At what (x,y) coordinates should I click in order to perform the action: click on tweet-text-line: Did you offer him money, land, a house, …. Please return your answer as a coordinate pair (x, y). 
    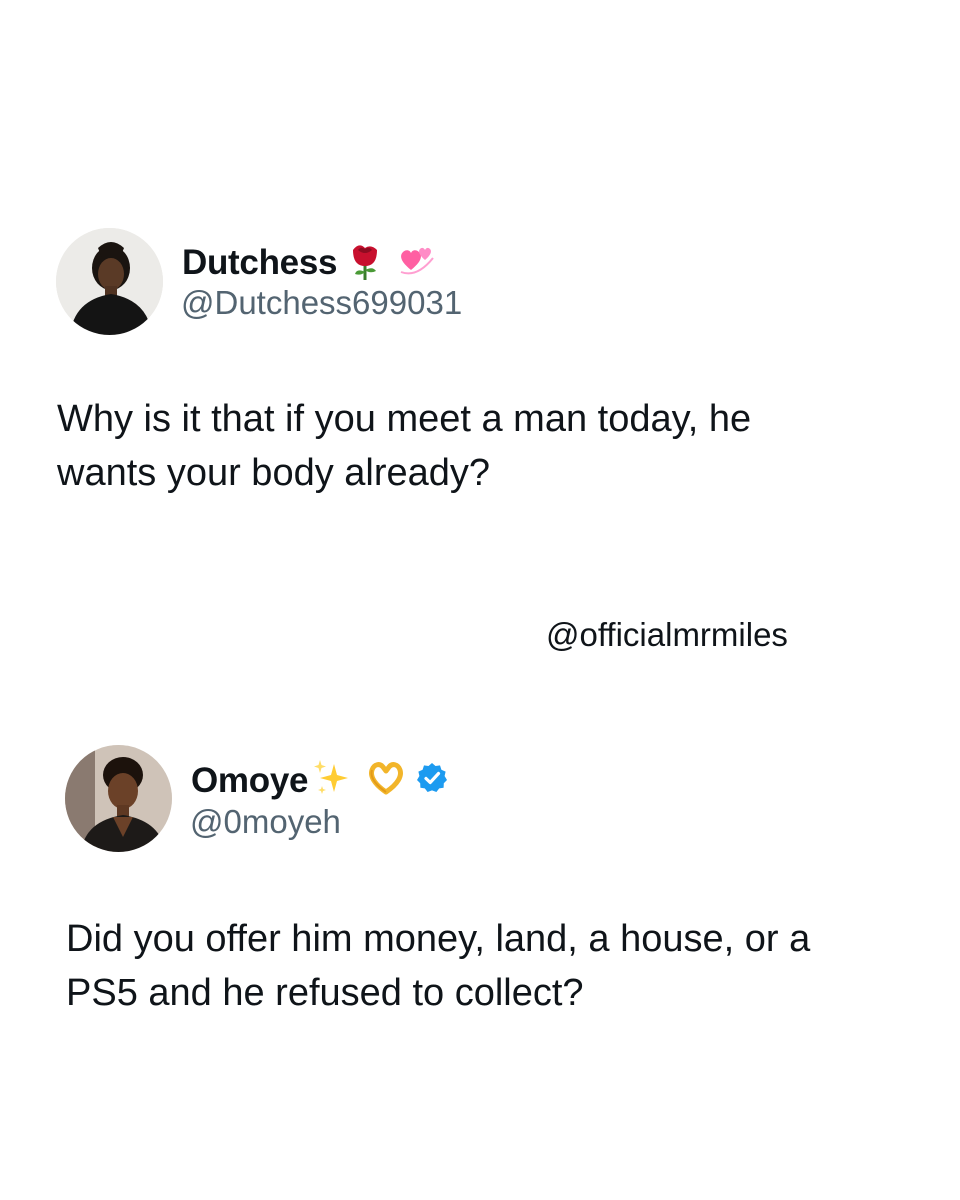
    Looking at the image, I should click on (438, 939).